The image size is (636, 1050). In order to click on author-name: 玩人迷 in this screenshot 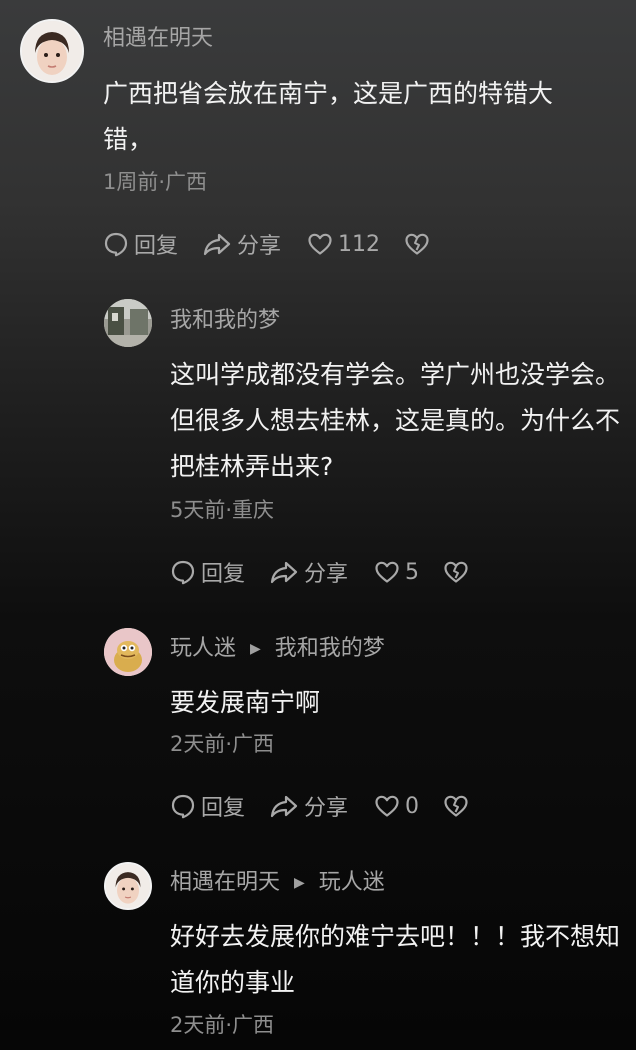, I will do `click(203, 648)`.